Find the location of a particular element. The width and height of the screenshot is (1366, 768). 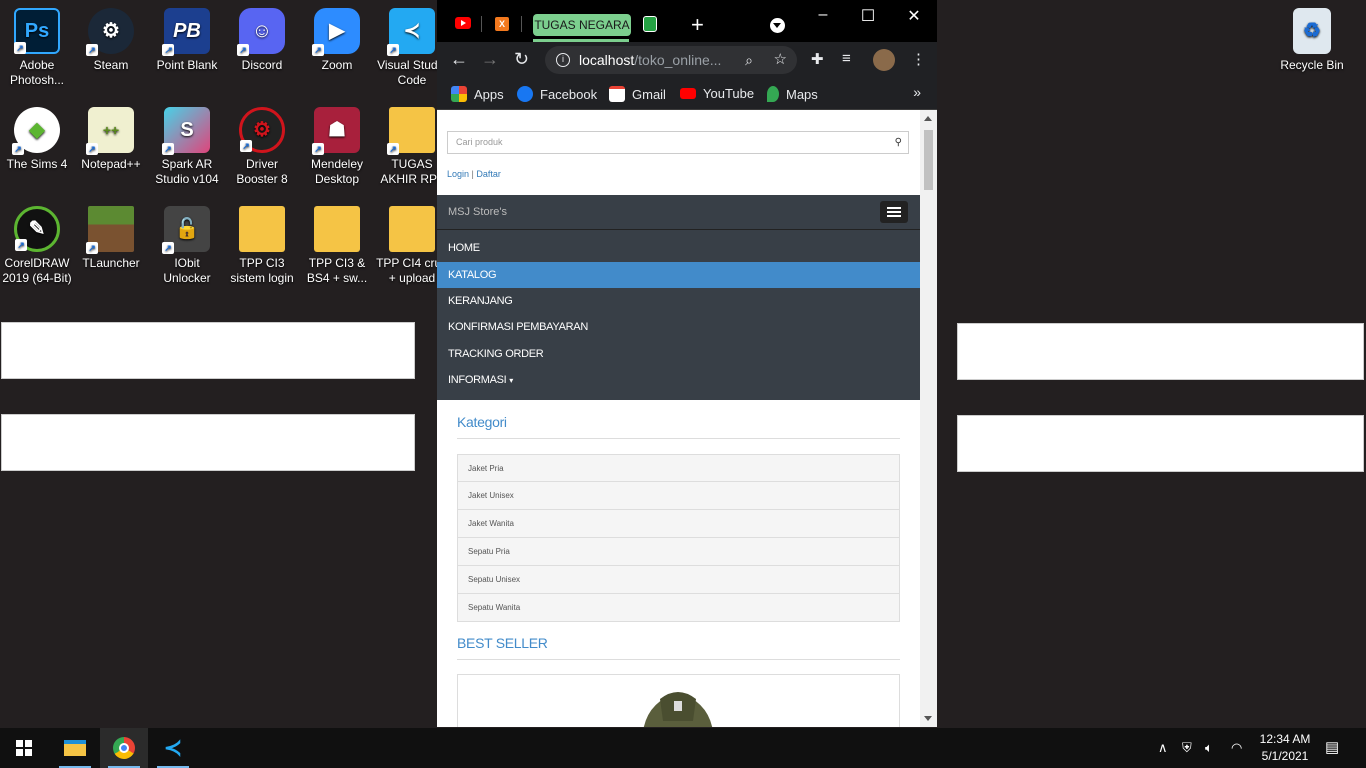

scroll-up-icon is located at coordinates (928, 118).